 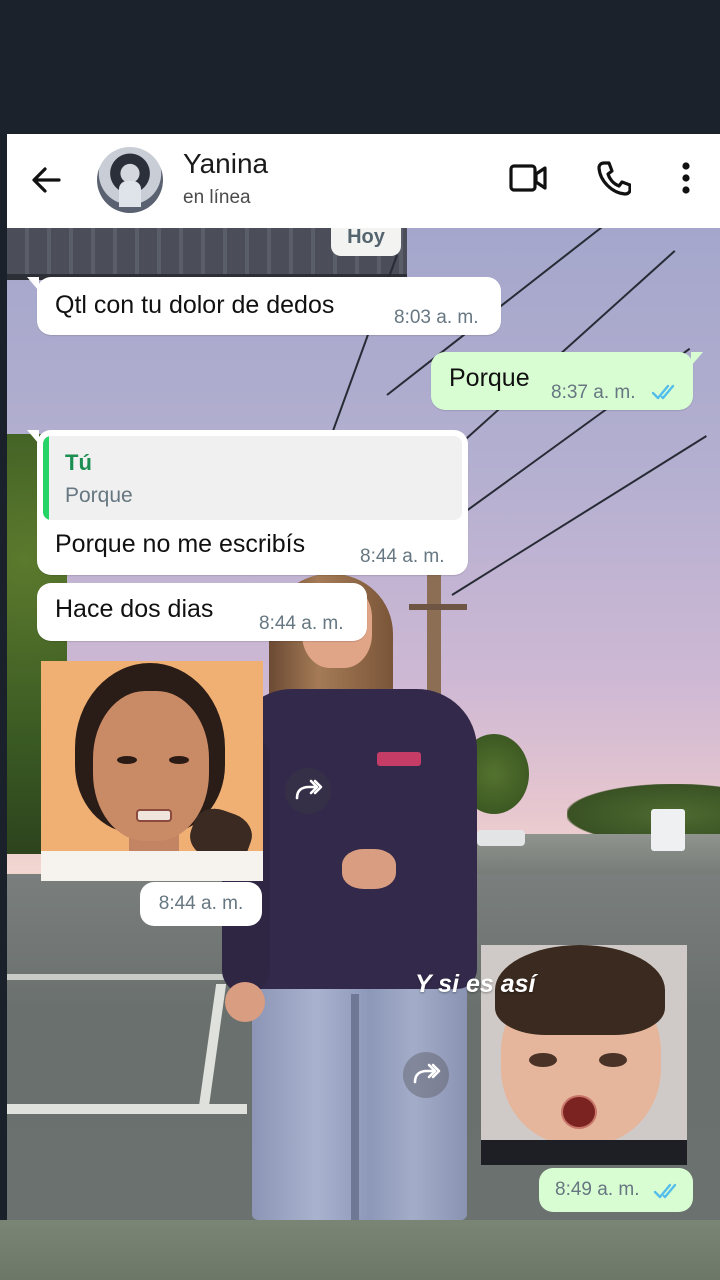 I want to click on quote-text: Porque, so click(x=99, y=495).